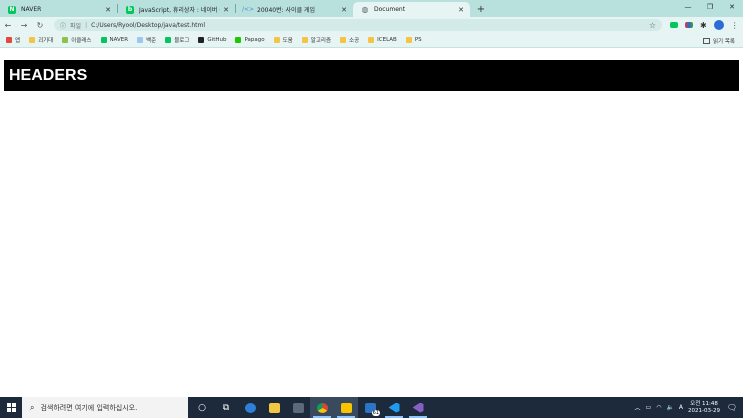 The height and width of the screenshot is (418, 743). Describe the element at coordinates (24, 25) in the screenshot. I see `forward-arrow-icon: →` at that location.